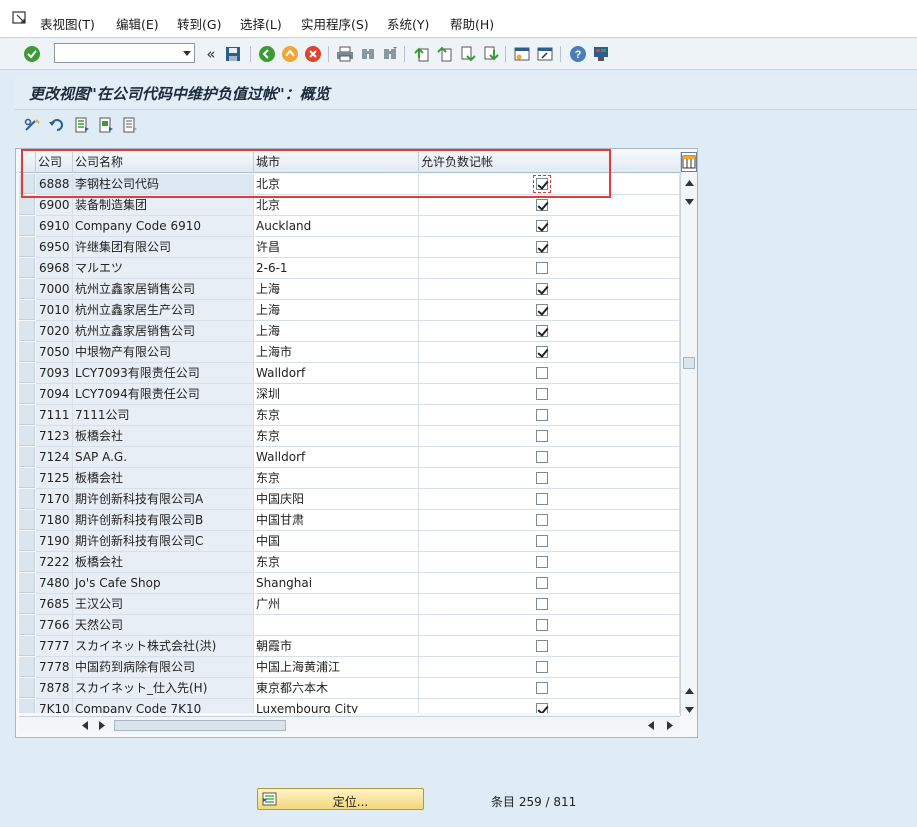 The width and height of the screenshot is (917, 827). I want to click on scroll-right-arrow-right-icon, so click(670, 725).